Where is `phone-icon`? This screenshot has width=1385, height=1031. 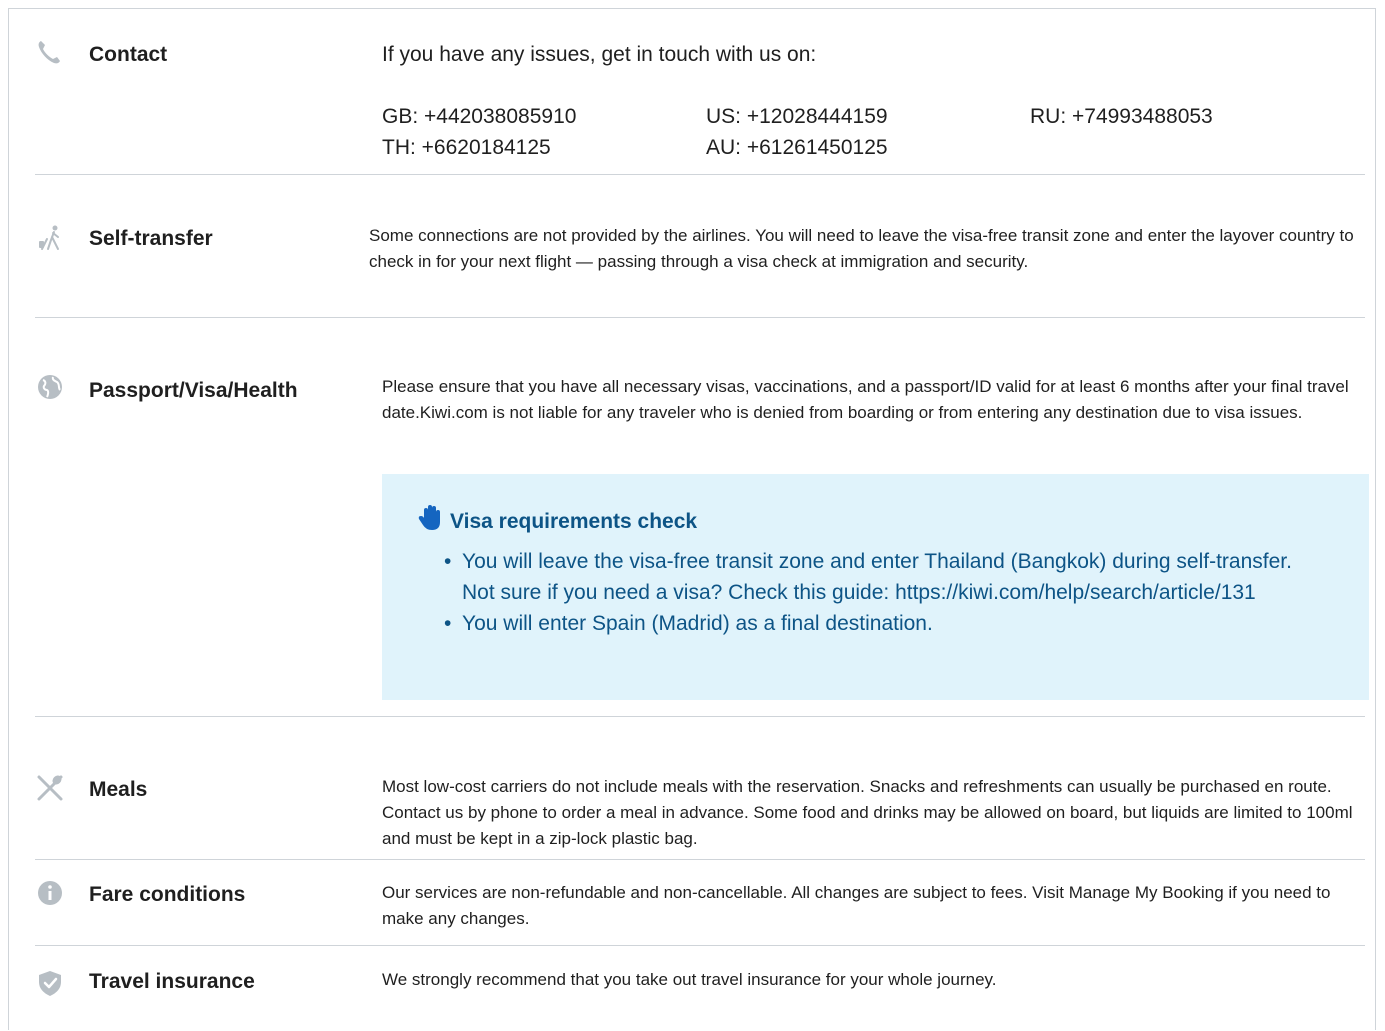
phone-icon is located at coordinates (49, 52).